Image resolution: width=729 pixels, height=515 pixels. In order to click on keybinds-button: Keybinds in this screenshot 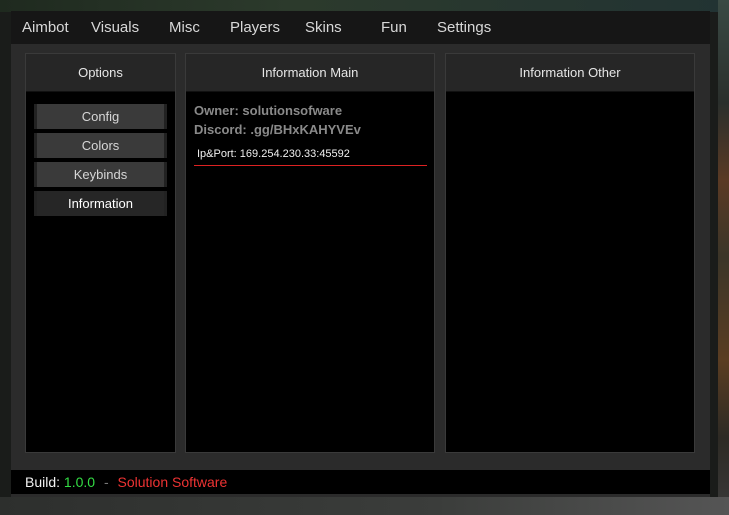, I will do `click(100, 174)`.